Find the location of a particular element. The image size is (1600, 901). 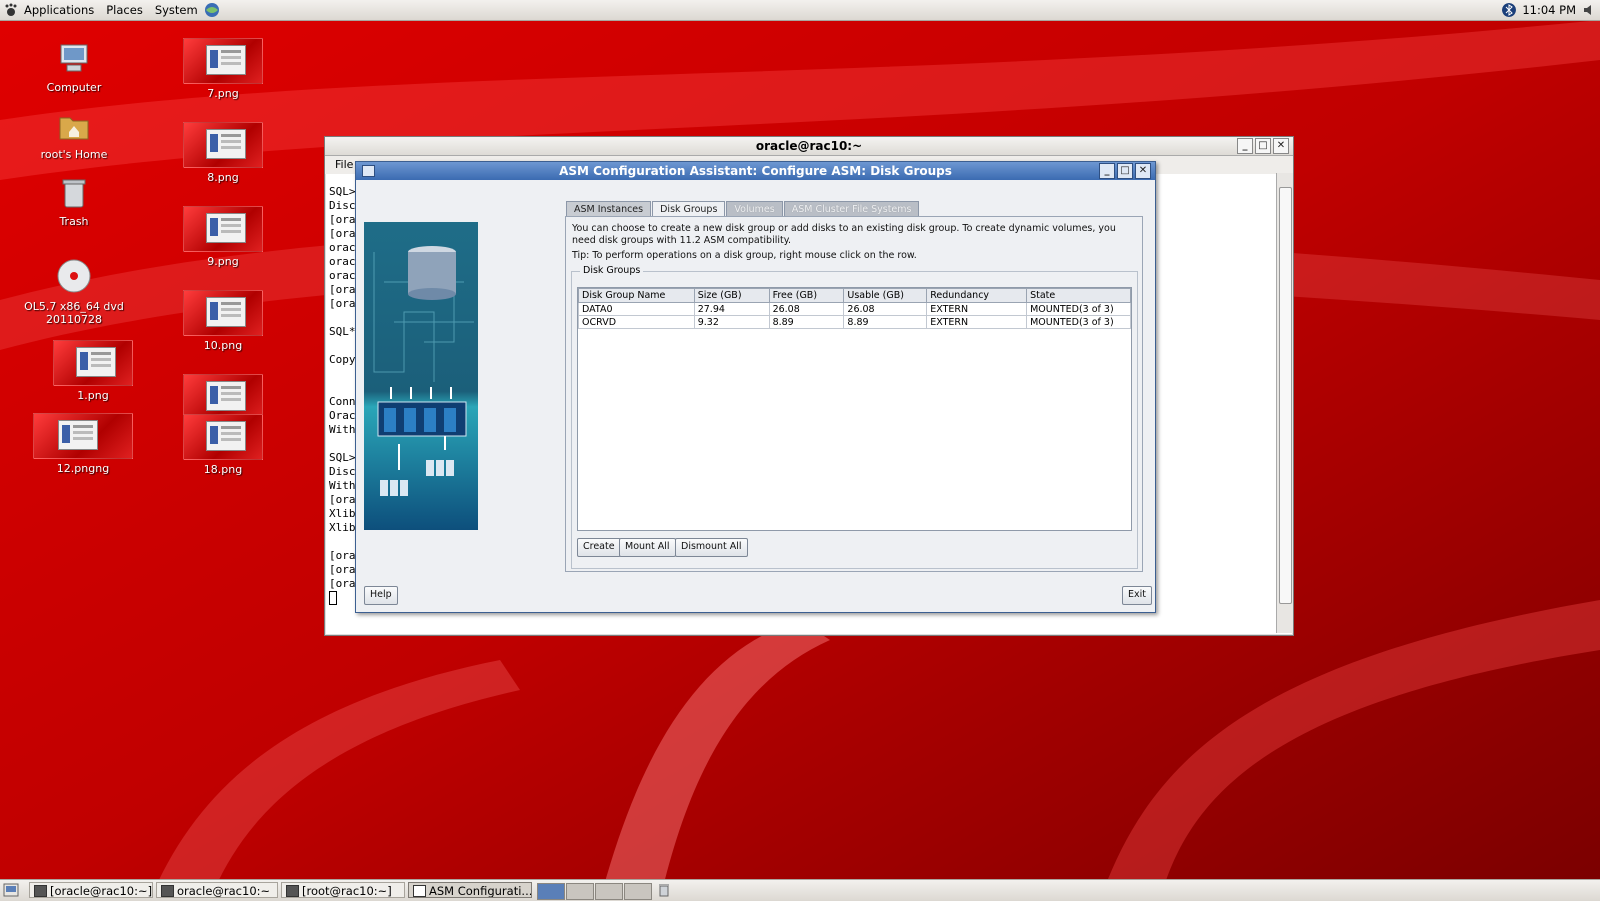

browser-launcher-icon is located at coordinates (212, 10).